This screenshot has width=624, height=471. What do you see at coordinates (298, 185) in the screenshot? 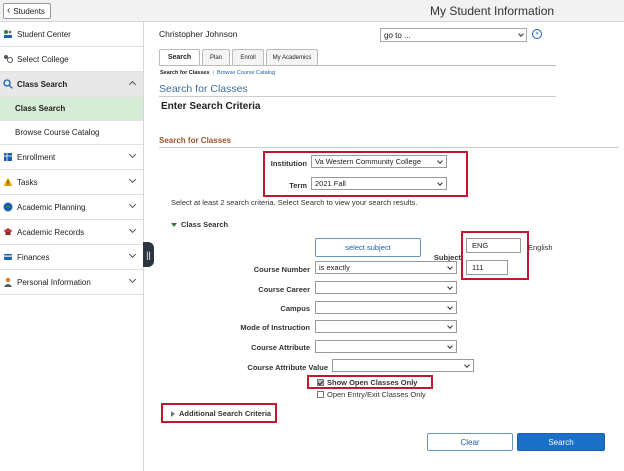
I see `term-label: Term` at bounding box center [298, 185].